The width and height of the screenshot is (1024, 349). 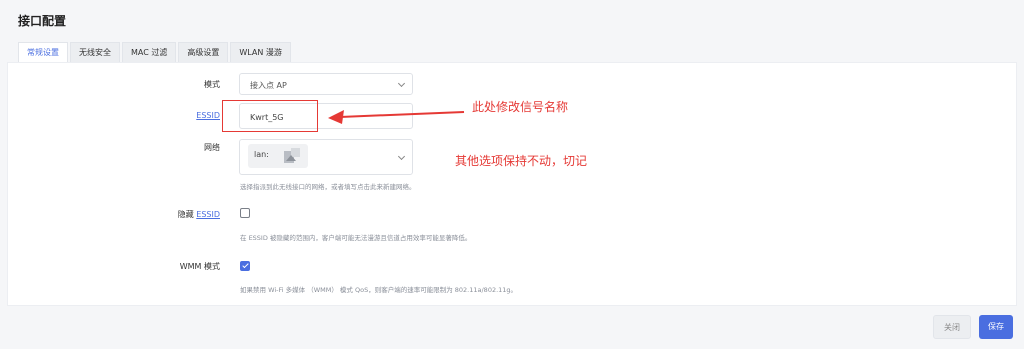 What do you see at coordinates (356, 238) in the screenshot?
I see `hidden-essid-hint: 在 ESSID 被隐藏的范围内，客户端可能无法漫游且信道占用效率可能显著降低。` at bounding box center [356, 238].